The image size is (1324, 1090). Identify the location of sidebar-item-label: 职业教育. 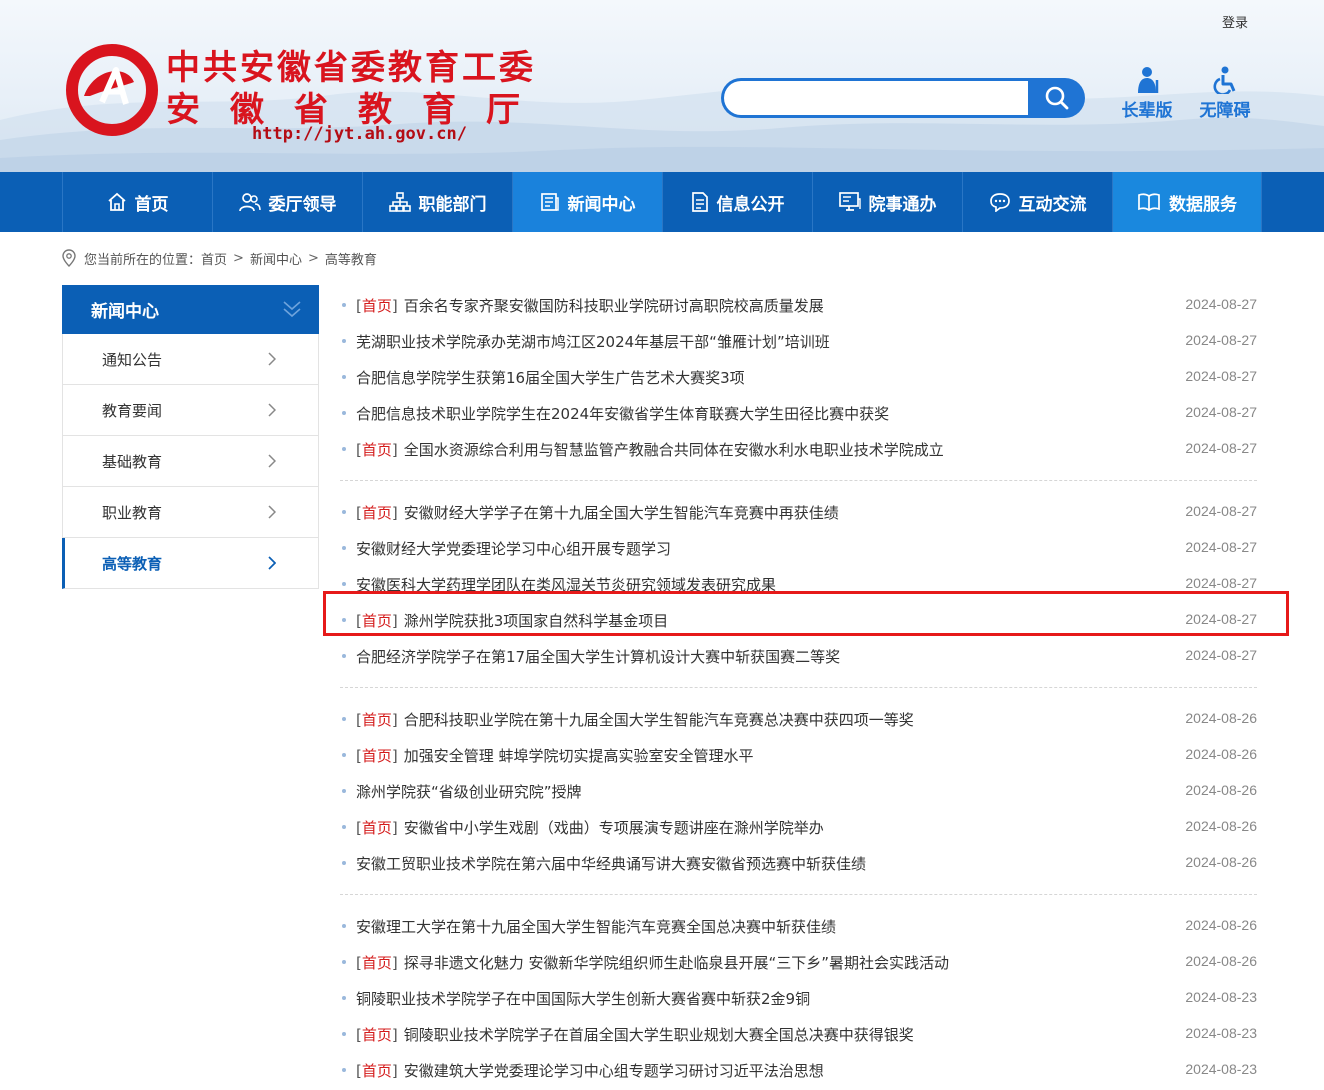
(132, 512).